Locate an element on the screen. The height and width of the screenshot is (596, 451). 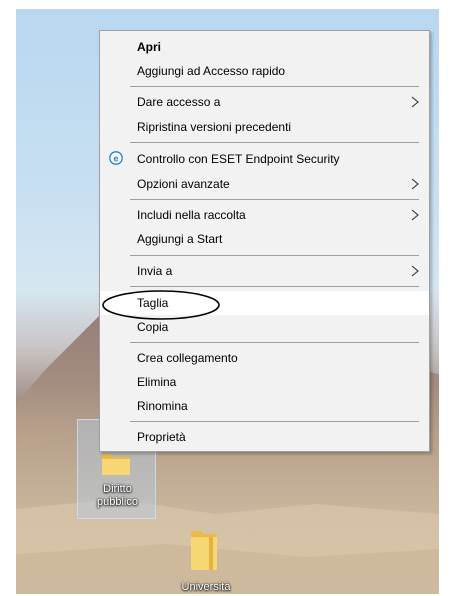
menu-item-aggiungi-accesso-rapido: Aggiungi ad Accesso rapido is located at coordinates (264, 71).